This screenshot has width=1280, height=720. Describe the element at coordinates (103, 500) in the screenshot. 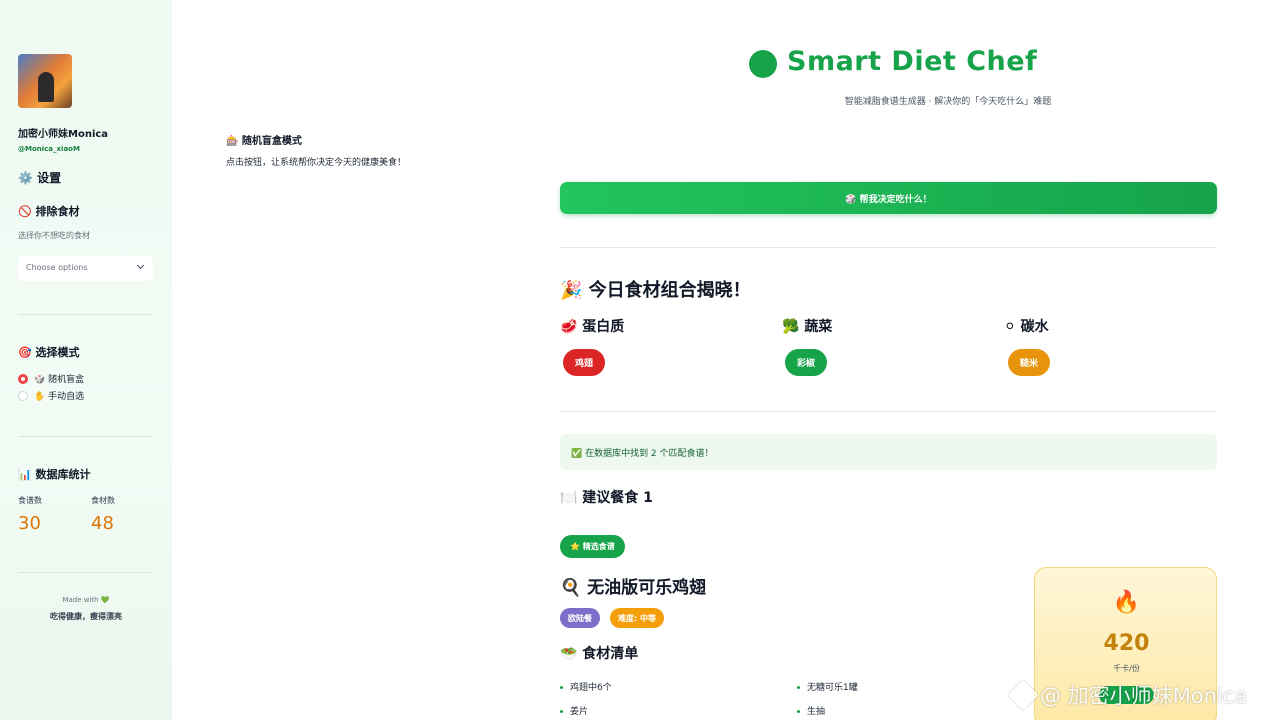

I see `stat-label: 食材数` at that location.